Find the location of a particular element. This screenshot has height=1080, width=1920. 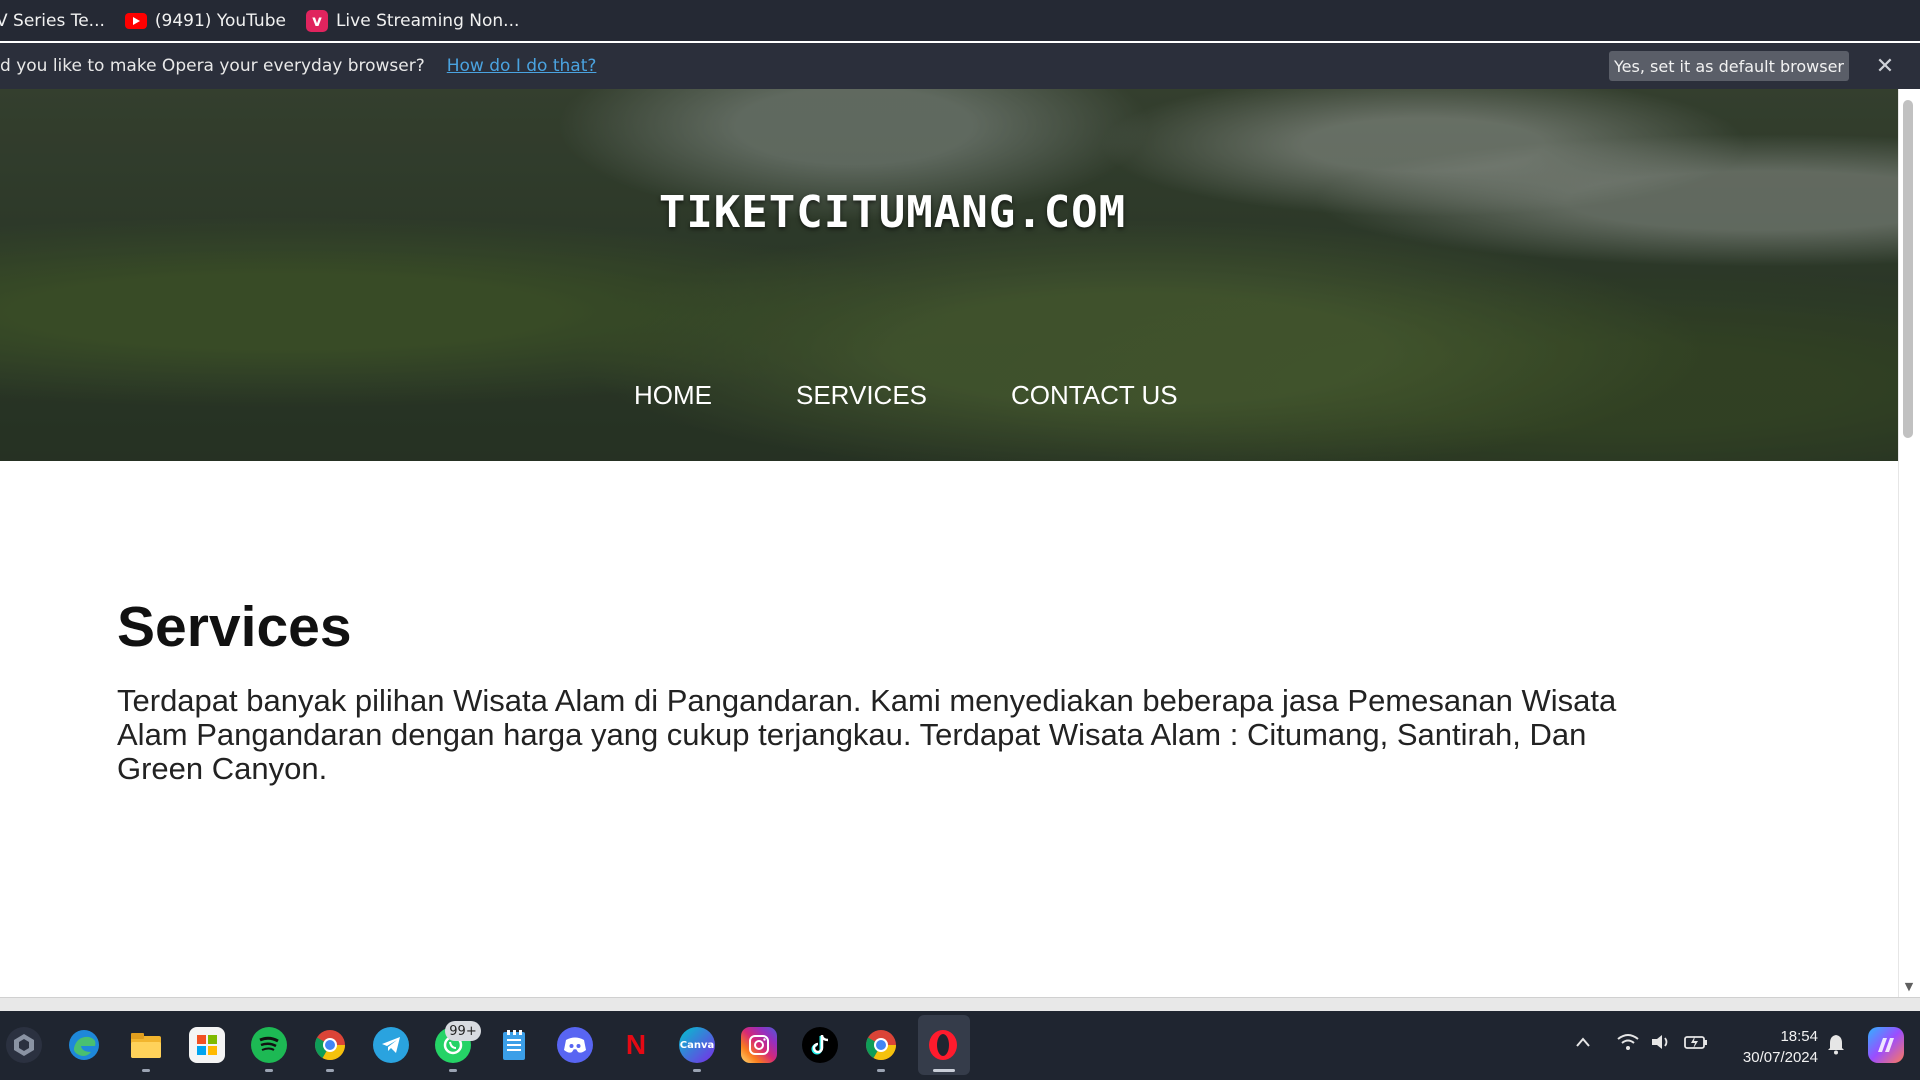

tiktok-icon is located at coordinates (820, 1045).